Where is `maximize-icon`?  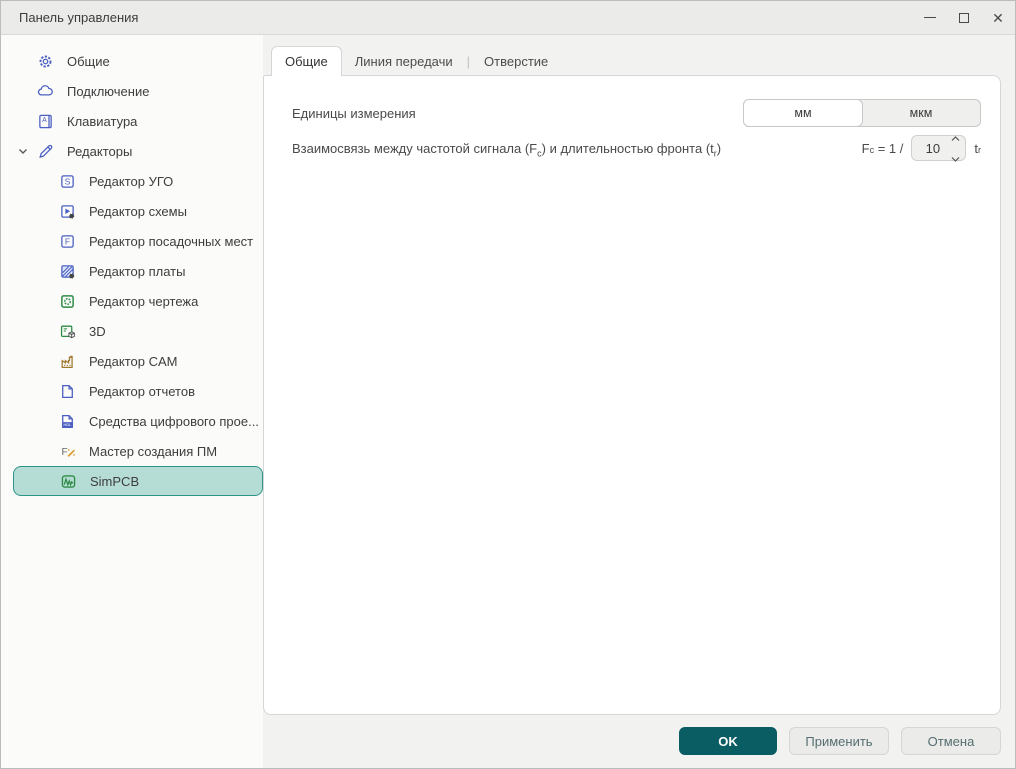
maximize-icon is located at coordinates (964, 17).